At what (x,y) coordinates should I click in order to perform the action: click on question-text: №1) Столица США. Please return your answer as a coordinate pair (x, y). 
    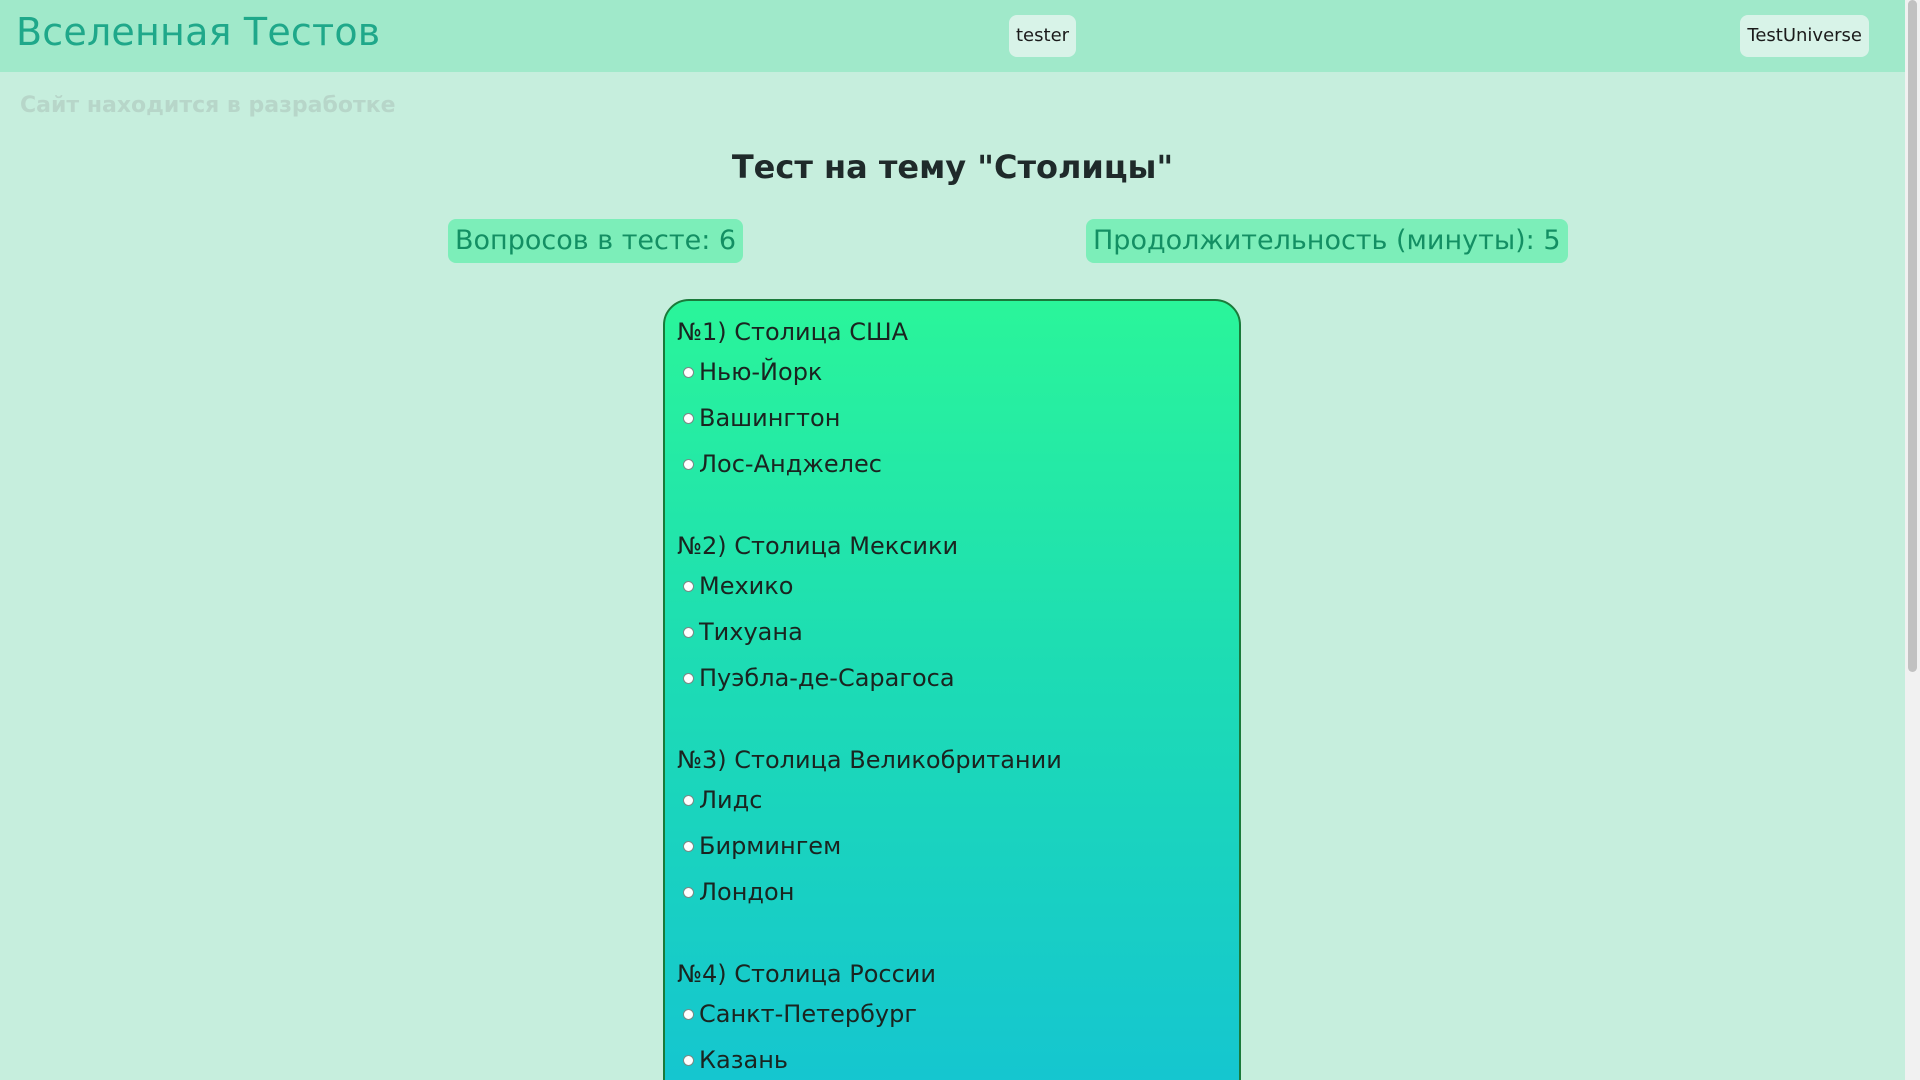
    Looking at the image, I should click on (793, 332).